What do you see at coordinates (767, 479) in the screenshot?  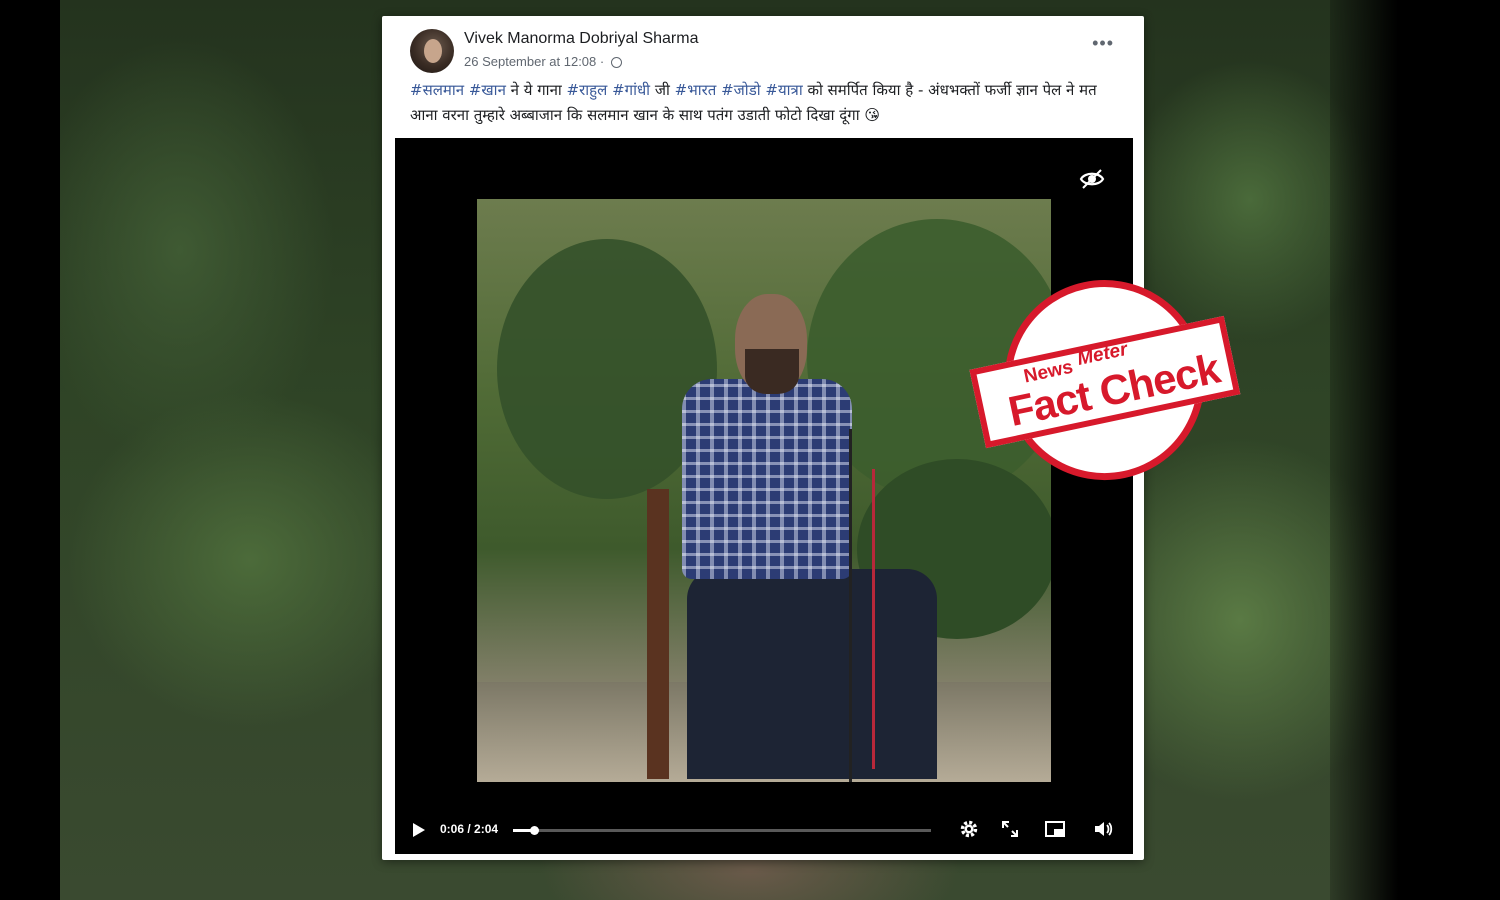 I see `singer` at bounding box center [767, 479].